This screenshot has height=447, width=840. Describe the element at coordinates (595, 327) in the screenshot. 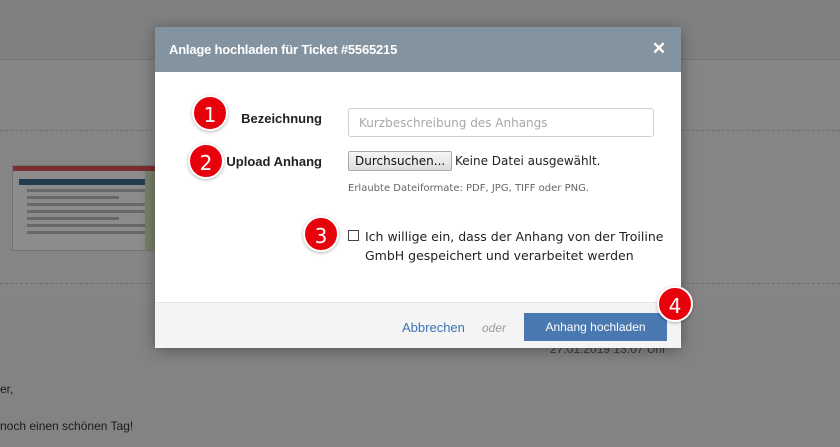

I see `upload-attachment-button: Anhang hochladen` at that location.